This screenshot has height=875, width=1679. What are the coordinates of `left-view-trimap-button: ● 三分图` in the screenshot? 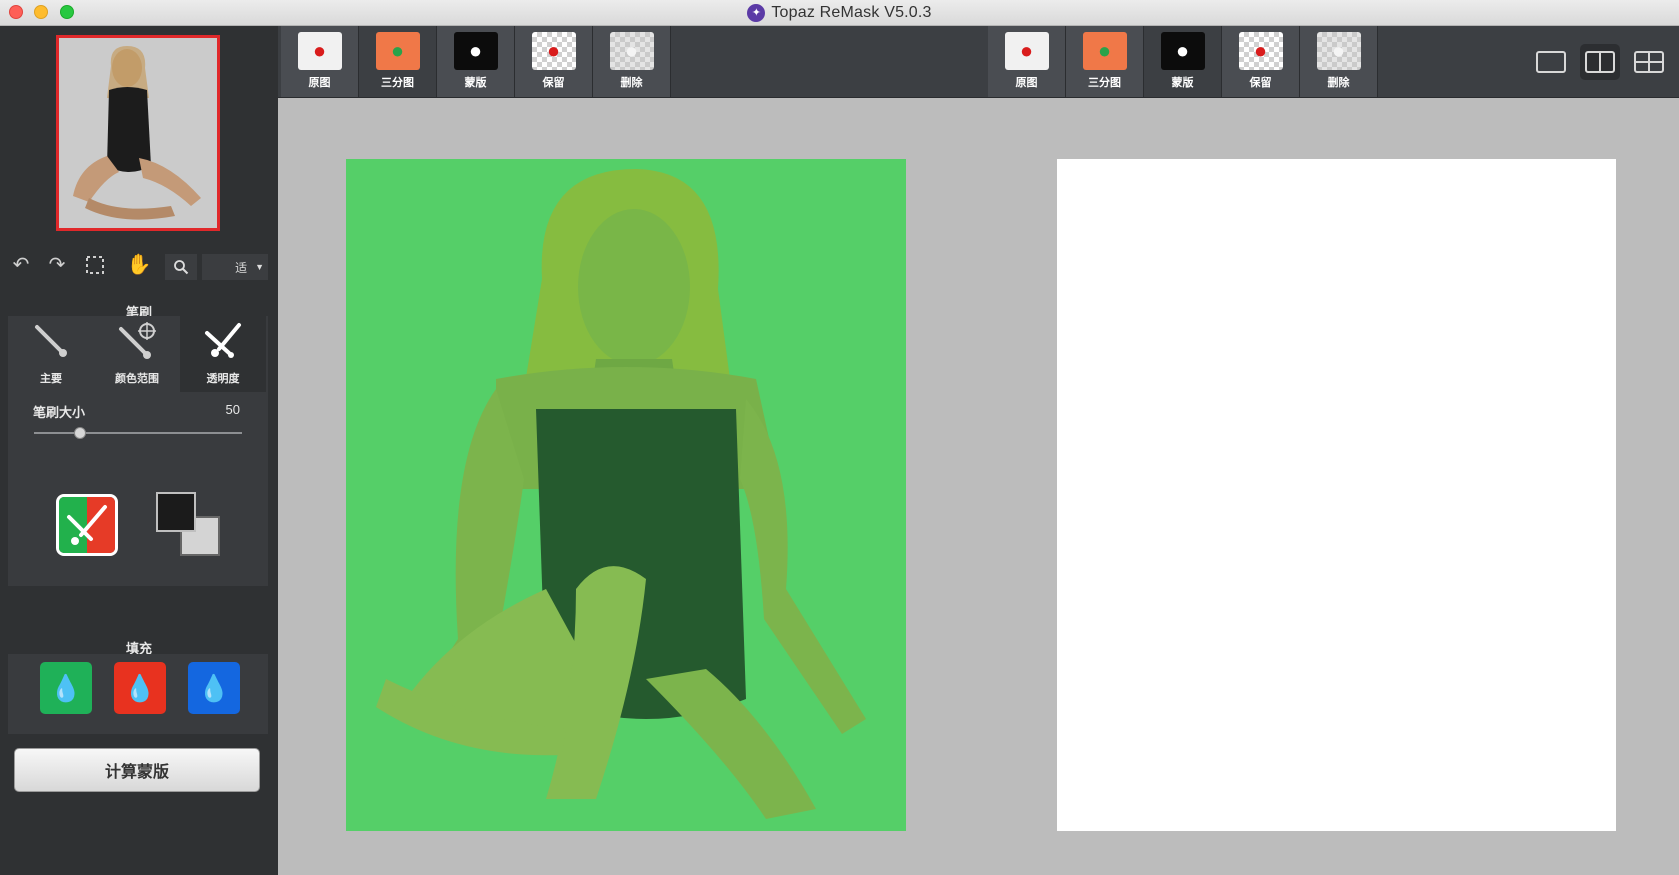 It's located at (398, 61).